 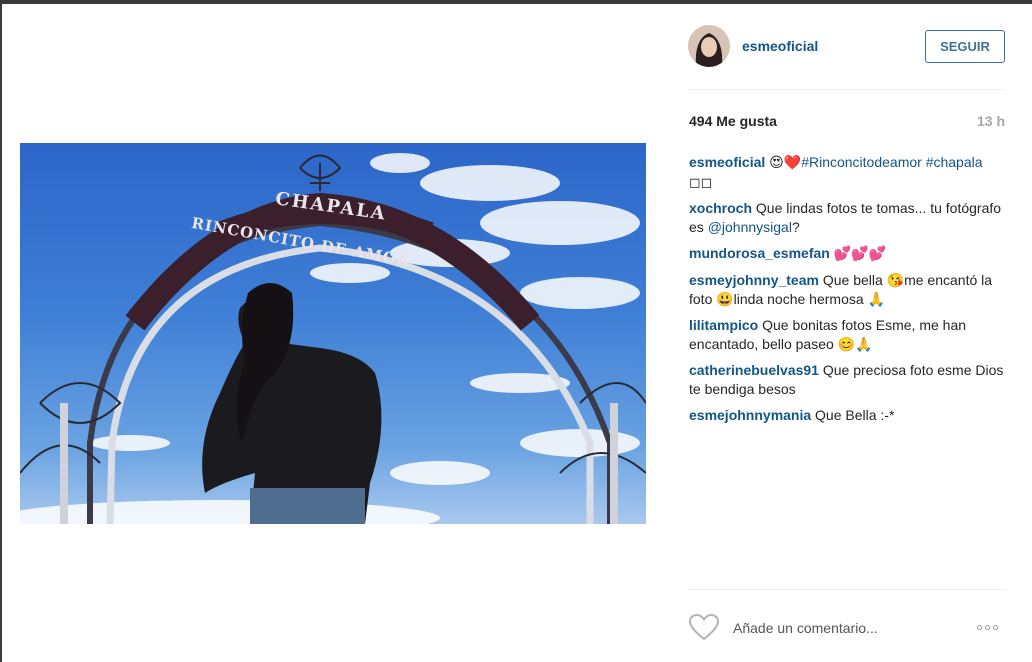 I want to click on avatar-image, so click(x=709, y=46).